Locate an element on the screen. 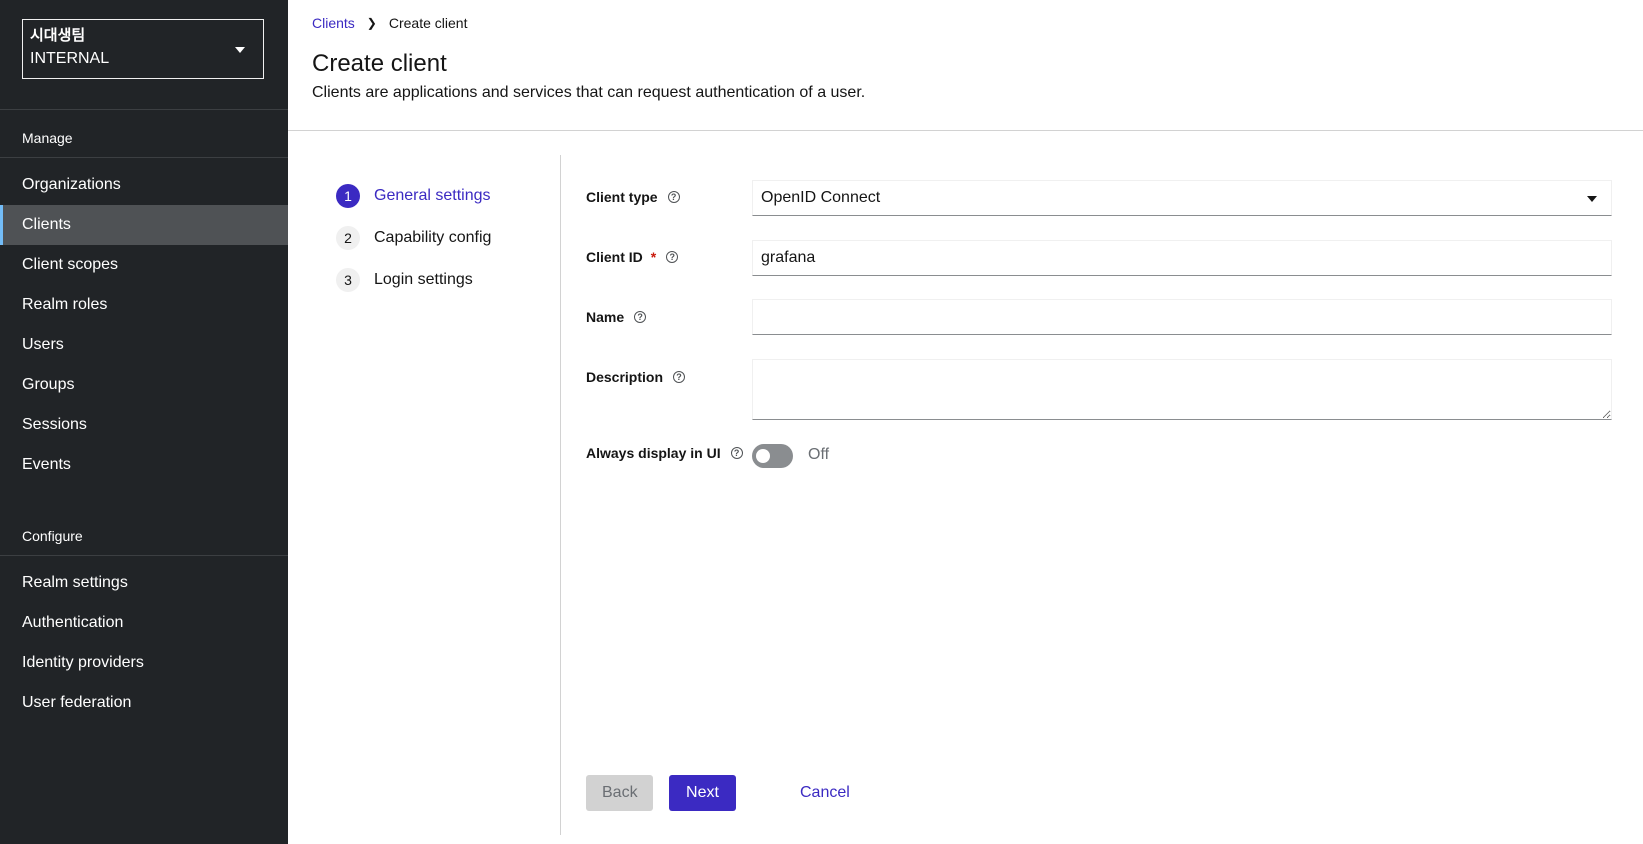 This screenshot has width=1643, height=844. step-label: Capability config is located at coordinates (433, 237).